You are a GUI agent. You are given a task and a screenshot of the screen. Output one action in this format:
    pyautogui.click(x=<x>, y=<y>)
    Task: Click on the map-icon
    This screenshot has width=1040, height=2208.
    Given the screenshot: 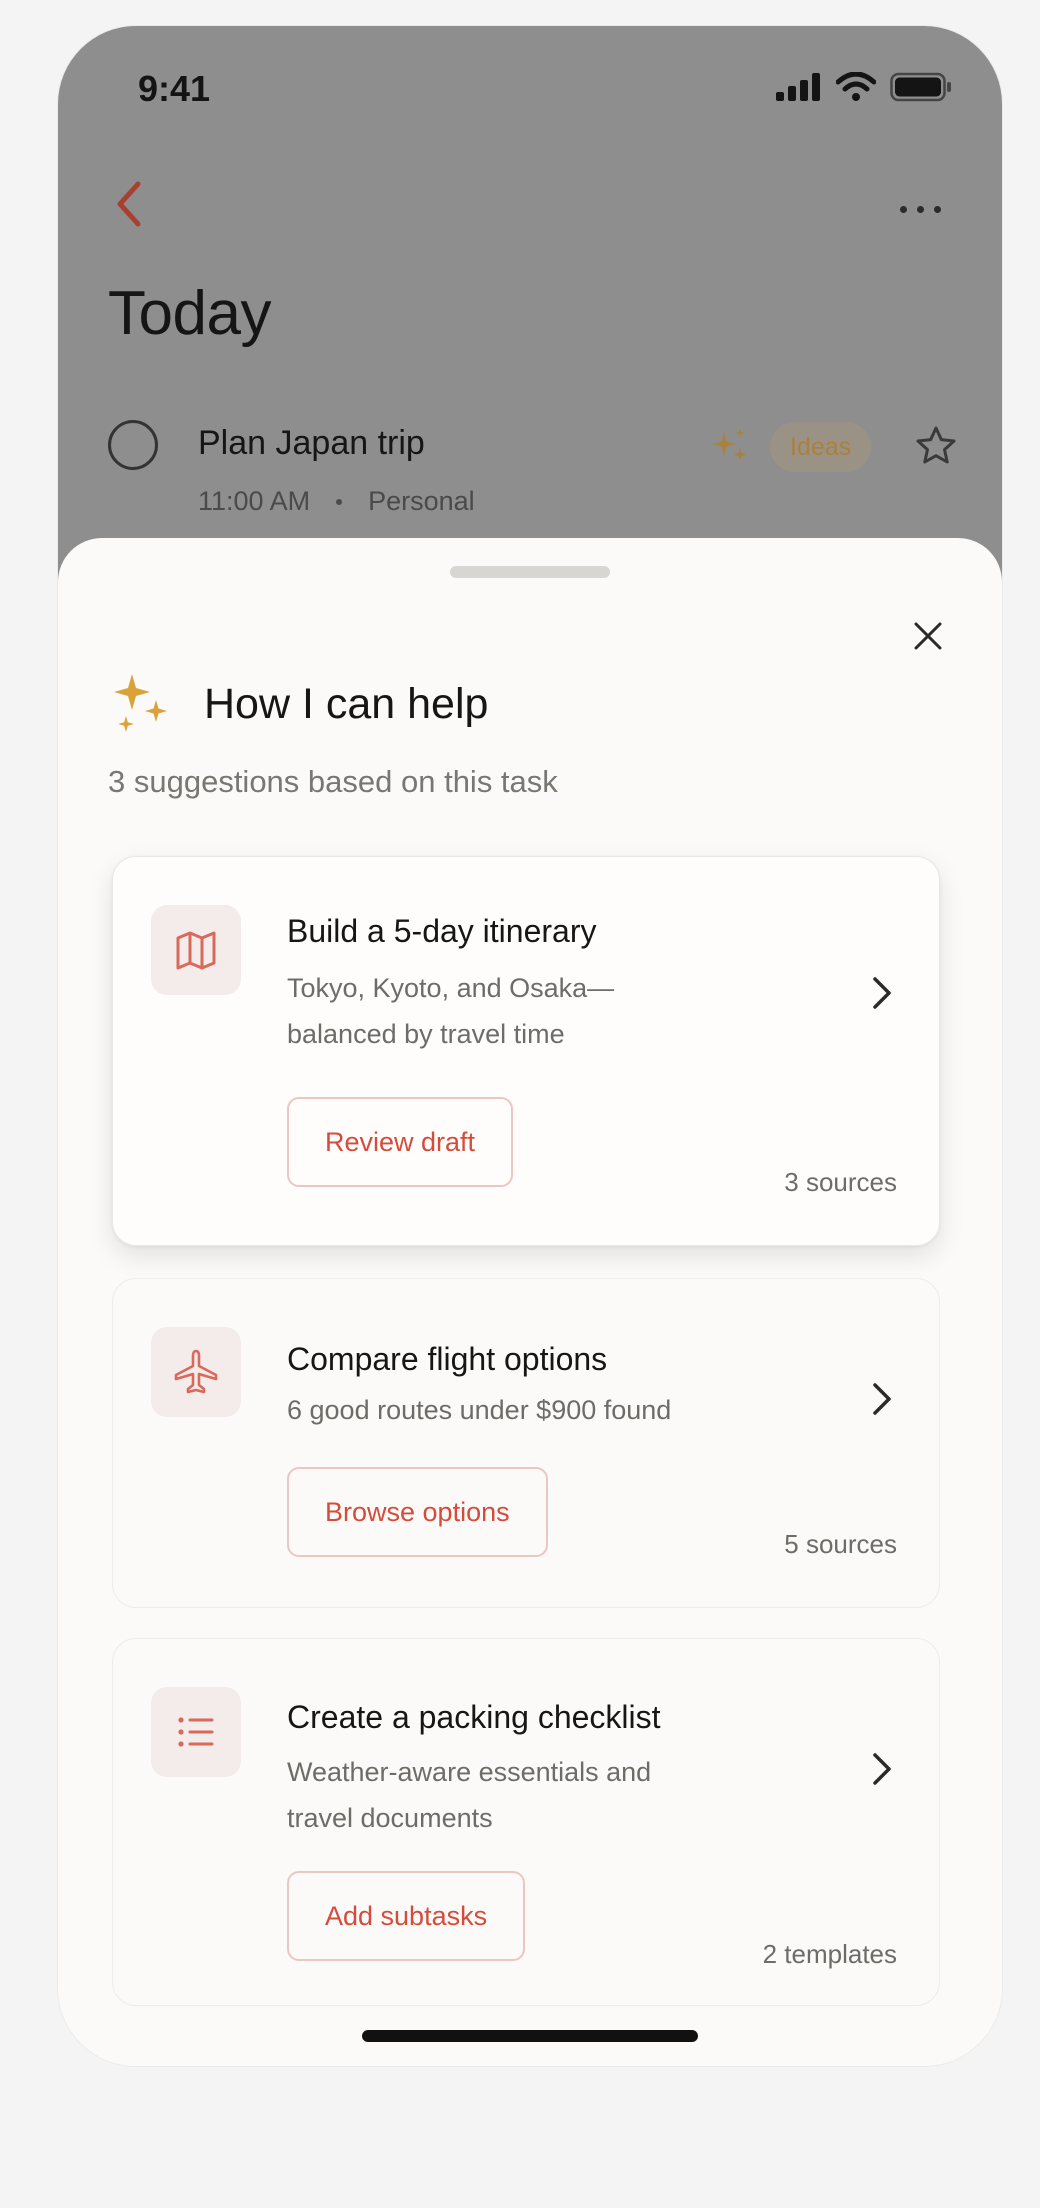 What is the action you would take?
    pyautogui.click(x=196, y=950)
    